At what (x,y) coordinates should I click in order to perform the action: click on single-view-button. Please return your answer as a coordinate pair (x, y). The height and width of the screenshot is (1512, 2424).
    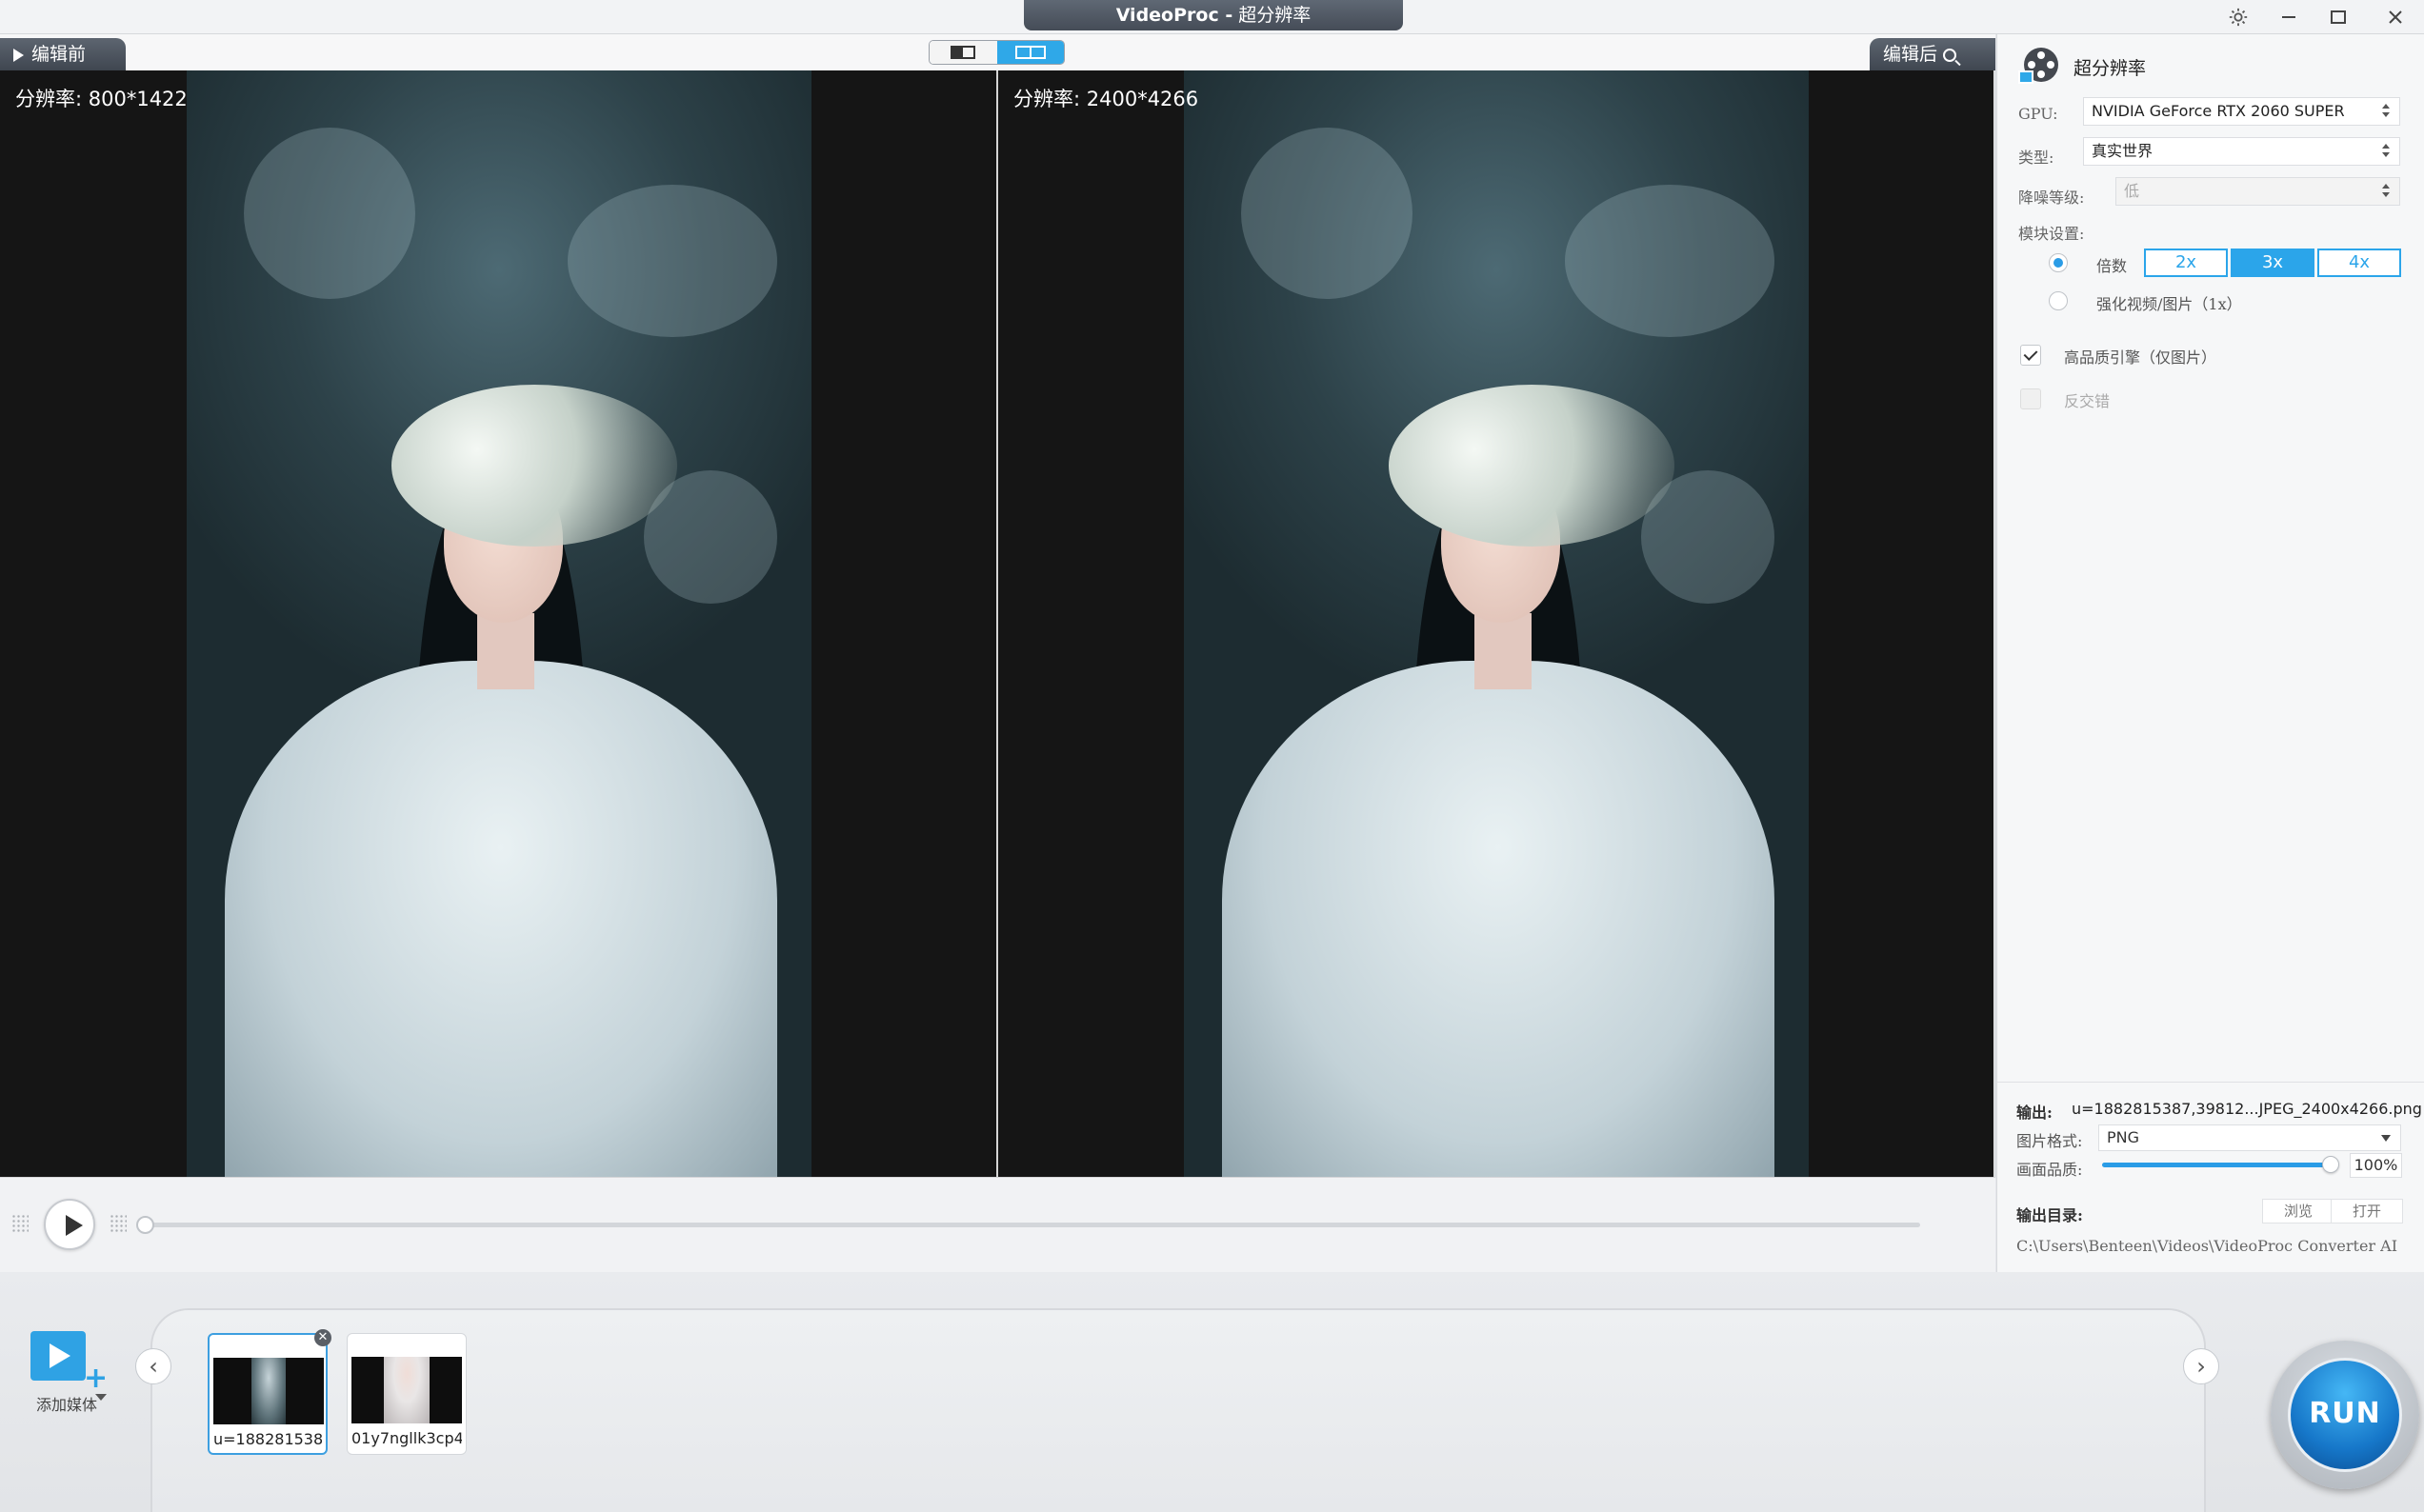
    Looking at the image, I should click on (963, 52).